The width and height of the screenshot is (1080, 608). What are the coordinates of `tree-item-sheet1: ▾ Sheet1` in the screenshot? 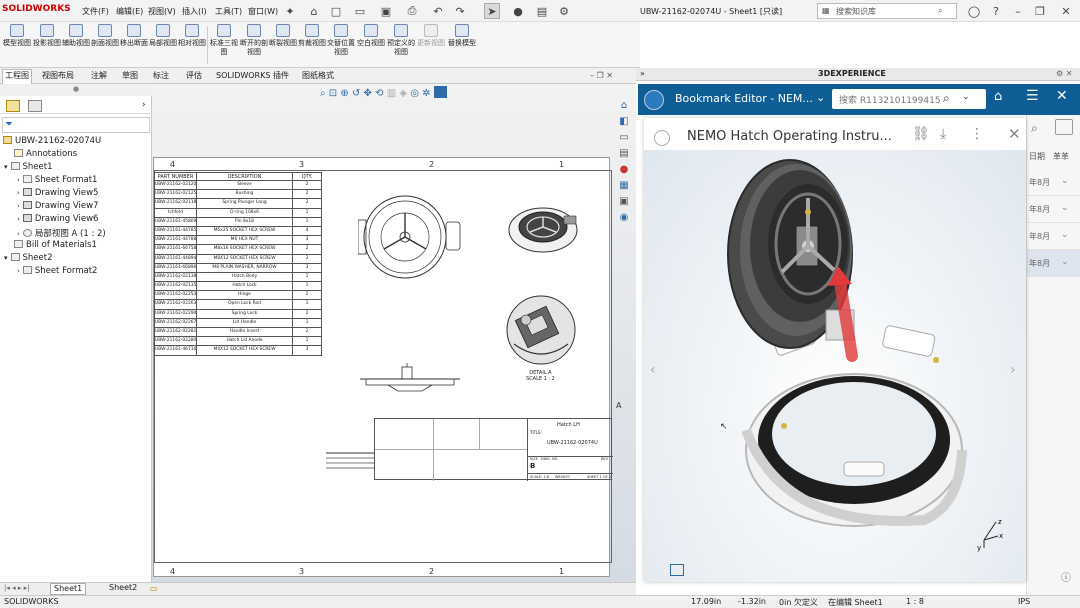 It's located at (28, 167).